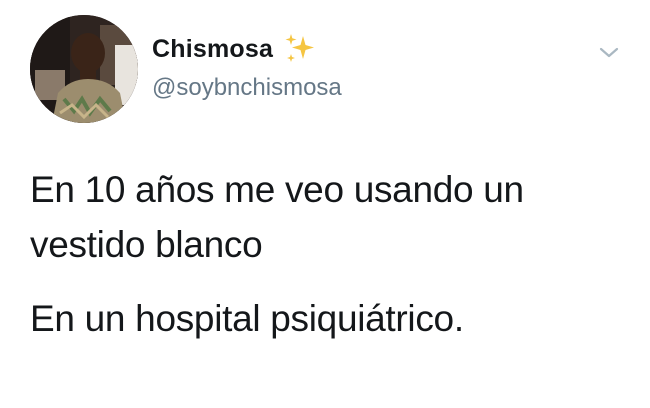 The height and width of the screenshot is (408, 650). Describe the element at coordinates (247, 88) in the screenshot. I see `username-handle: @soybnchismosa` at that location.